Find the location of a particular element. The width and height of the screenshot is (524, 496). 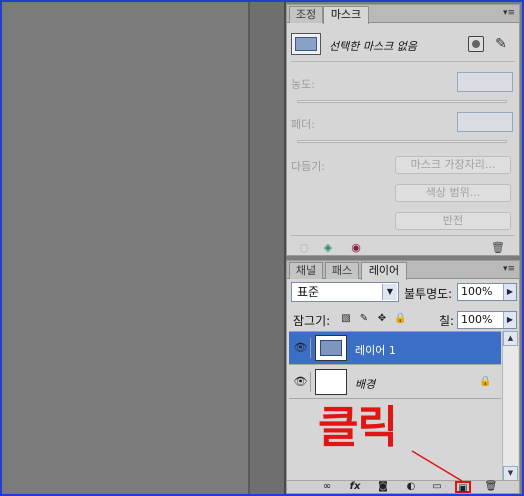

annotation-arrow is located at coordinates (437, 466).